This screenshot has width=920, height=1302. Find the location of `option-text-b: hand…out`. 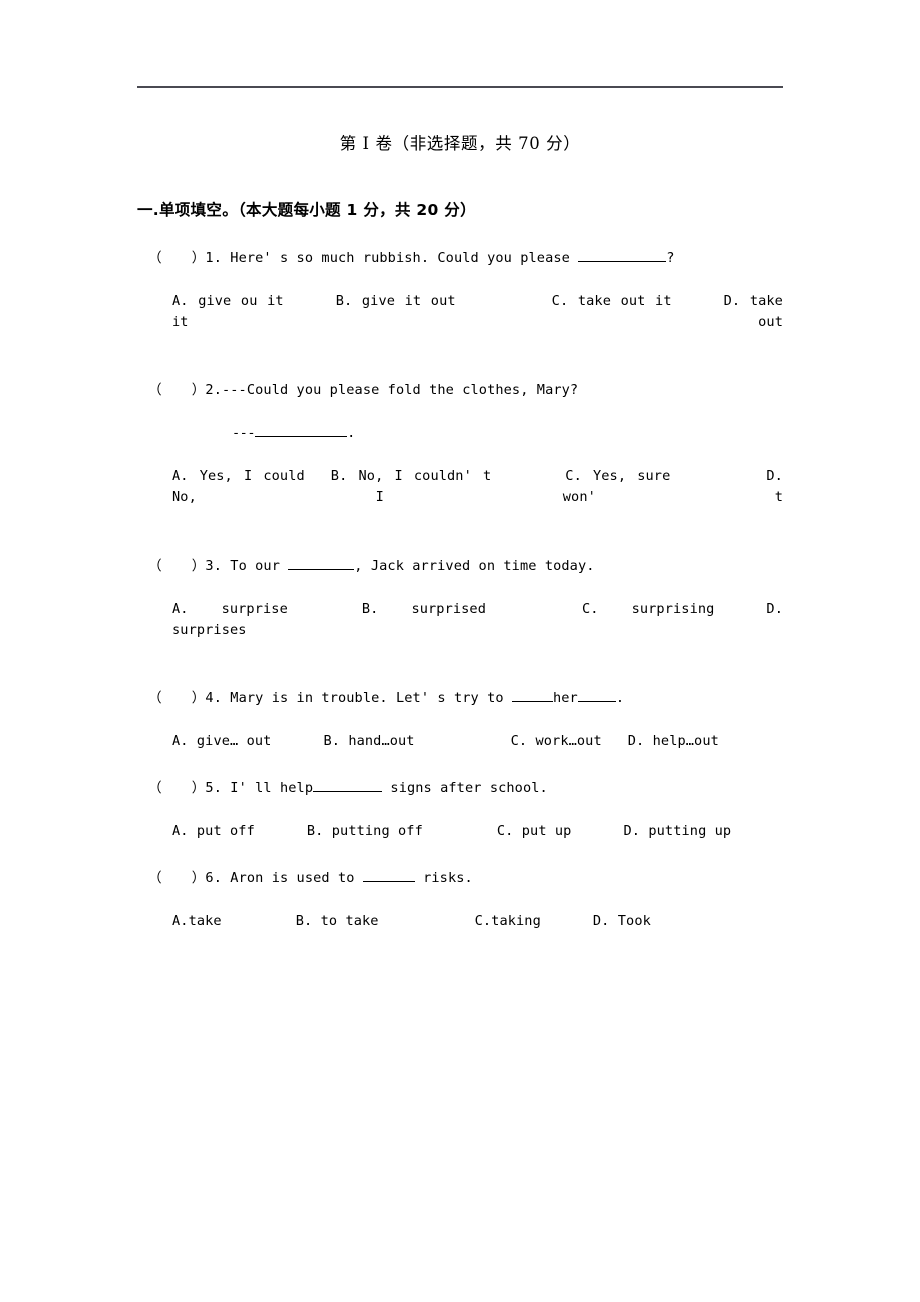

option-text-b: hand…out is located at coordinates (381, 741).